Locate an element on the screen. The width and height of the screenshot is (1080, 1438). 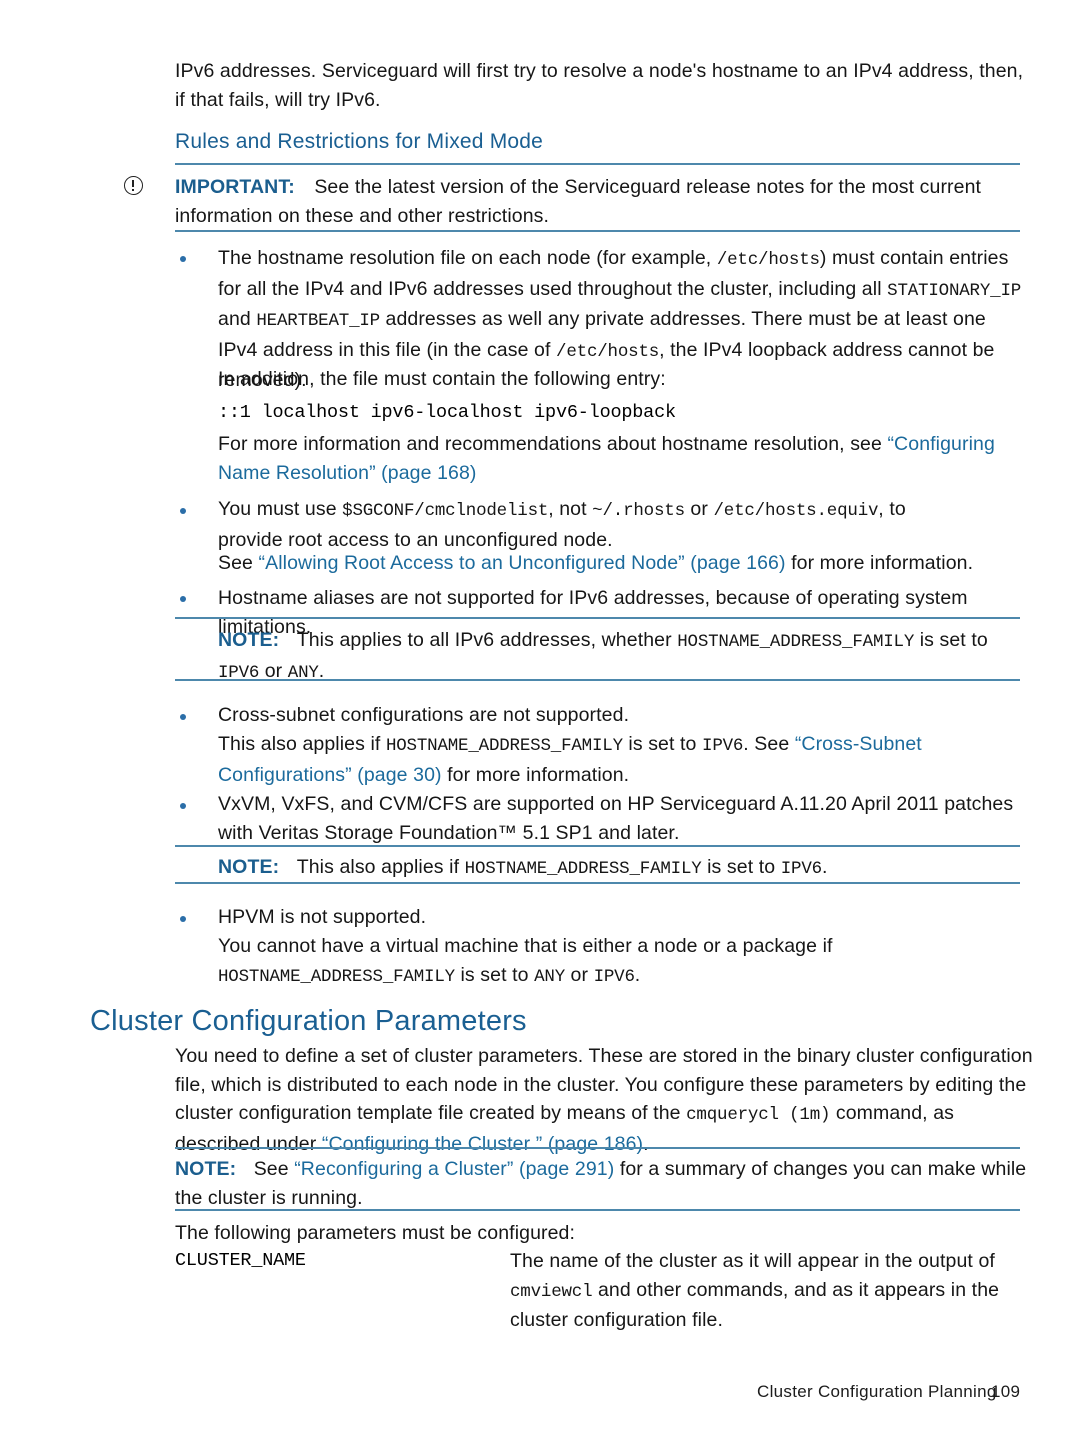
note-ipv6-bottom-rule is located at coordinates (597, 680).